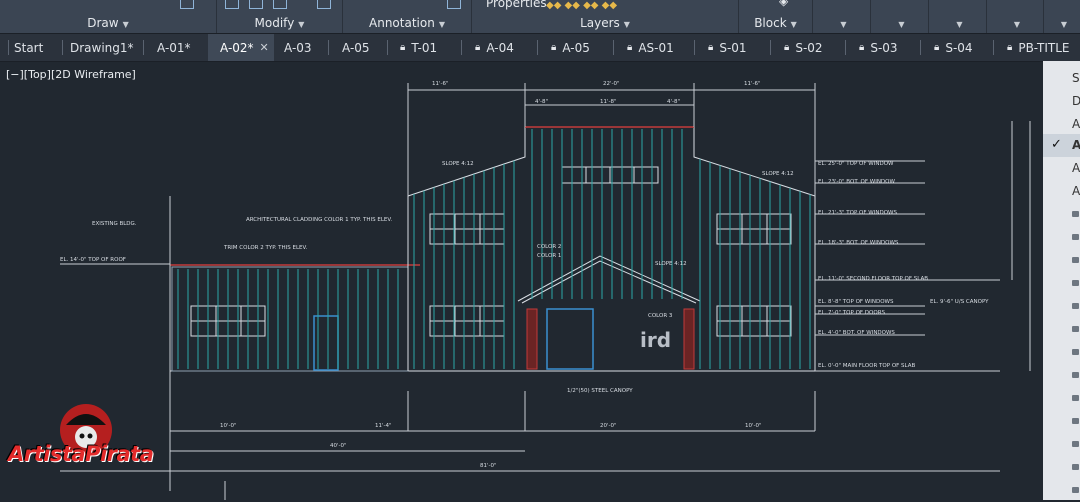 The height and width of the screenshot is (502, 1080). I want to click on panel-item: St, so click(1061, 78).